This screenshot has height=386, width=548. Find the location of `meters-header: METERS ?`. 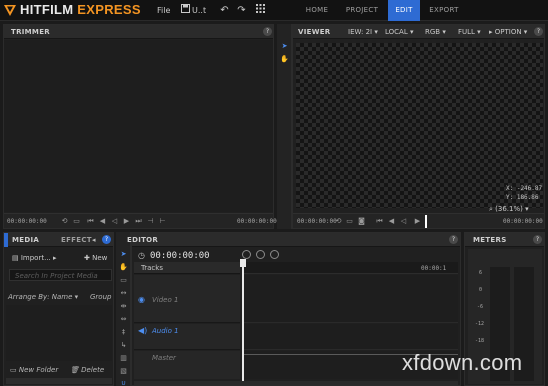

meters-header: METERS ? is located at coordinates (504, 240).